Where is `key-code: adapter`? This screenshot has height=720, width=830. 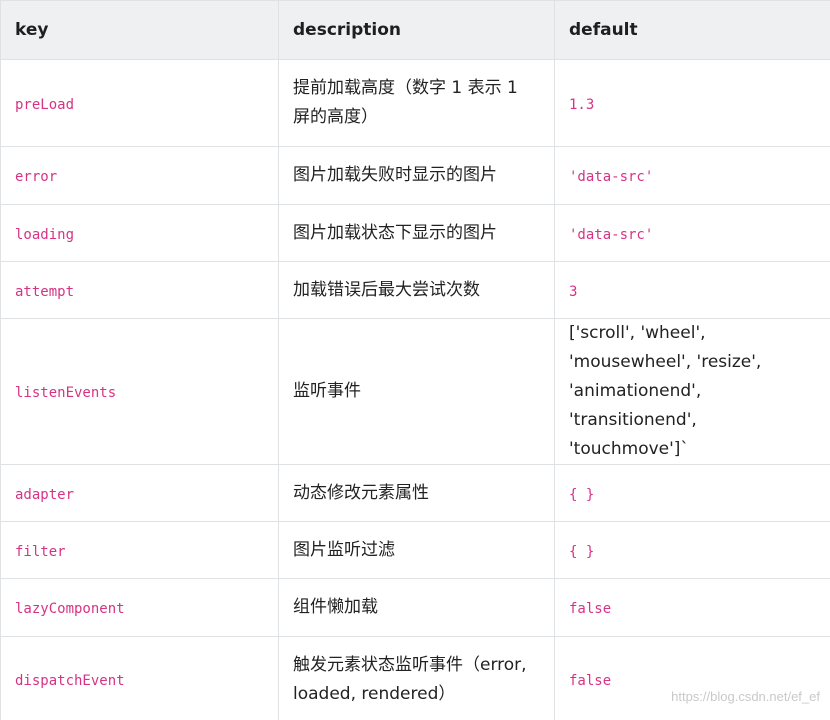
key-code: adapter is located at coordinates (45, 494).